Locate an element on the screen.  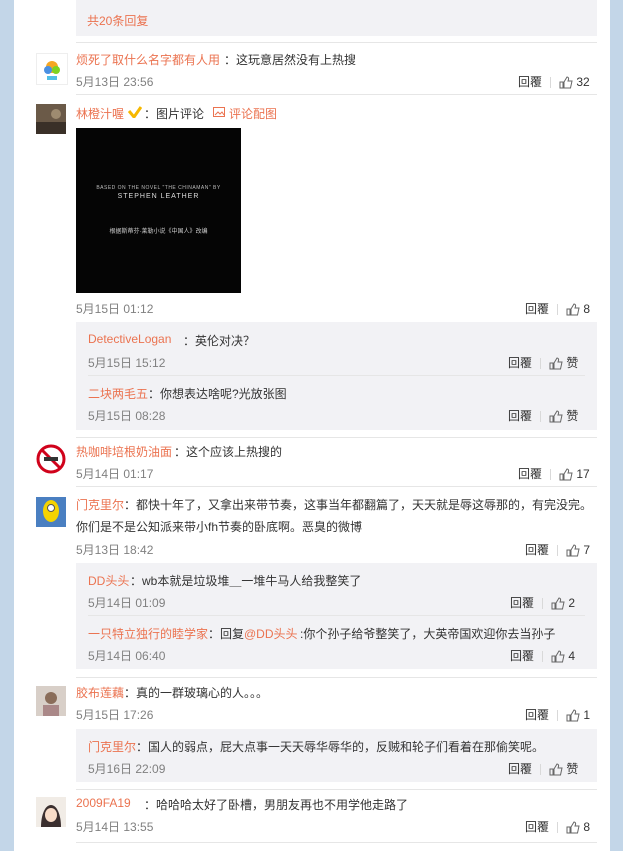
reply-username: DetectiveLogan is located at coordinates (129, 339).